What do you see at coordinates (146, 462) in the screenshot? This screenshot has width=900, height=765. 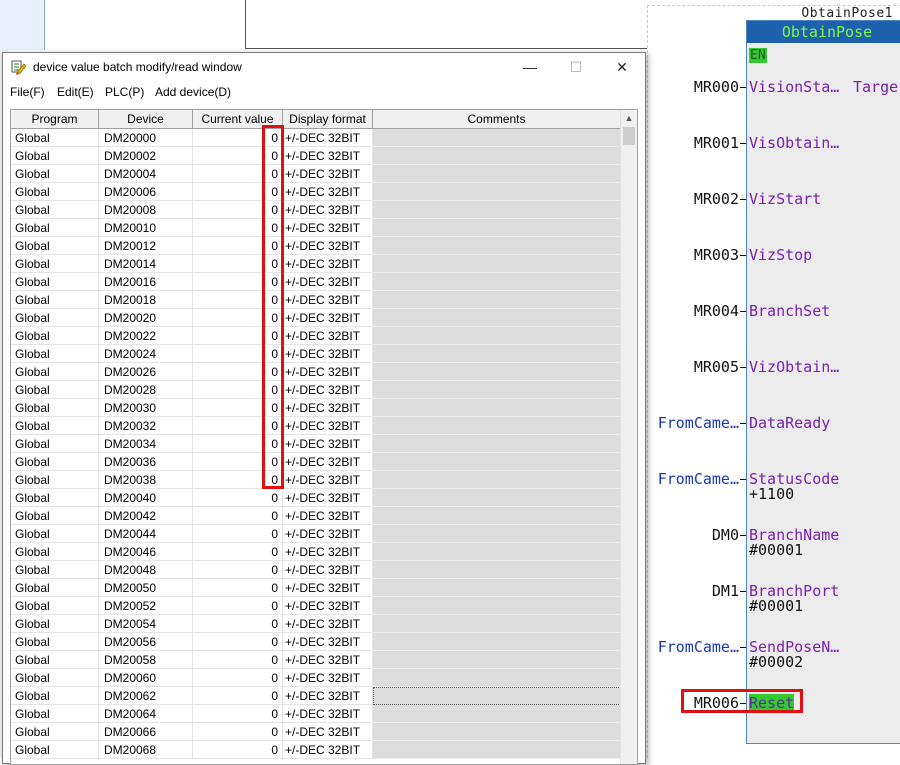 I see `device-cell: DM20036` at bounding box center [146, 462].